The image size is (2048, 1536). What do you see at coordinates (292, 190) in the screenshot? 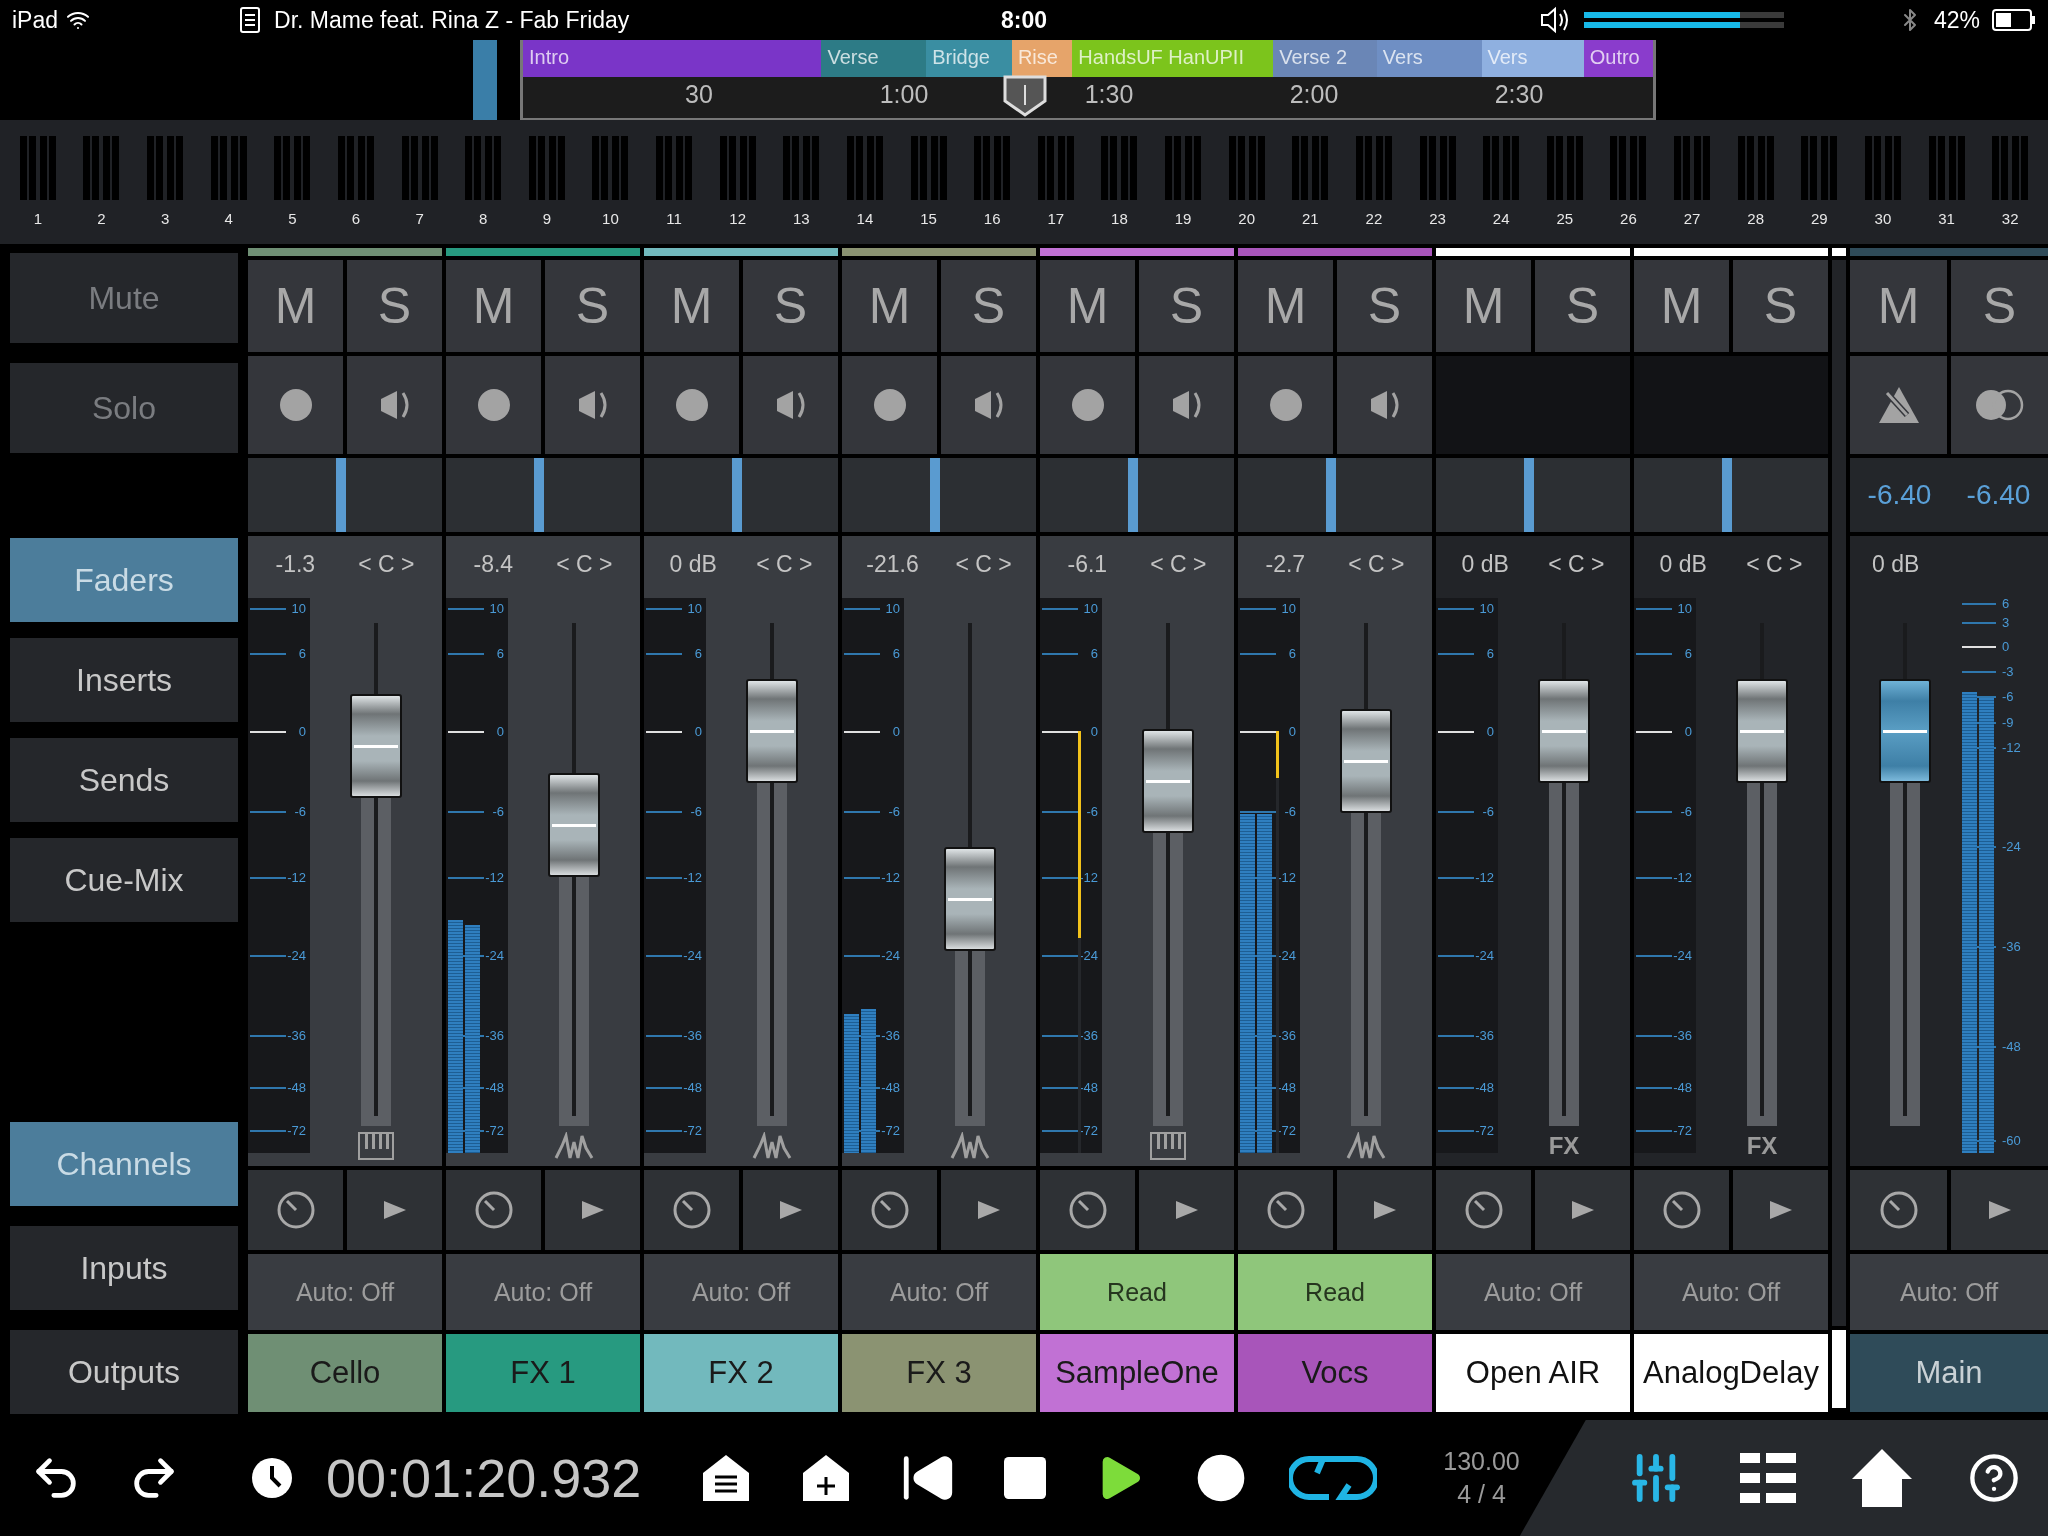
I see `scene-button: 5` at bounding box center [292, 190].